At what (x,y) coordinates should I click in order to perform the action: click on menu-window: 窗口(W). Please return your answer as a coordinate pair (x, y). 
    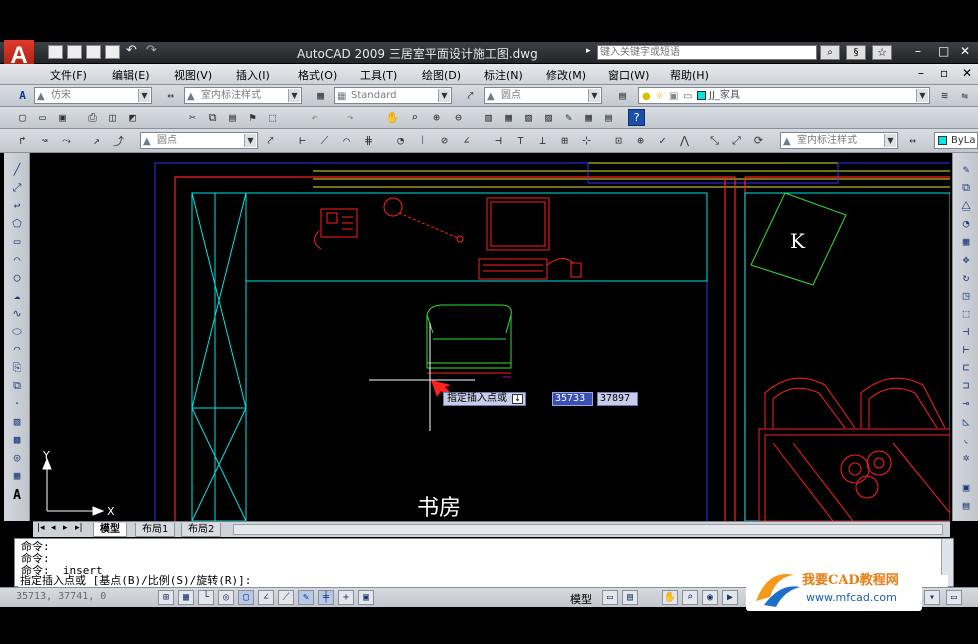
    Looking at the image, I should click on (628, 75).